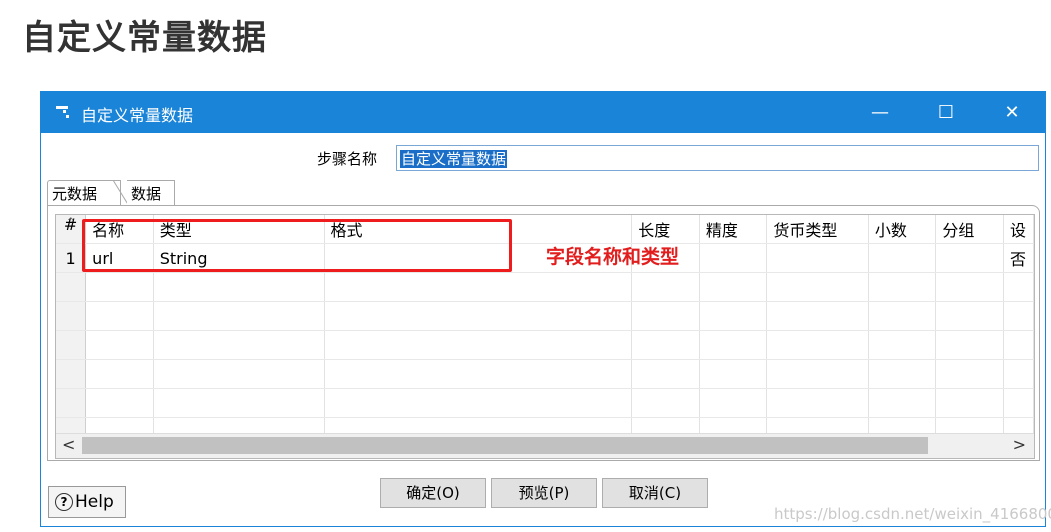 This screenshot has width=1051, height=532. What do you see at coordinates (137, 115) in the screenshot?
I see `dialog-title: 自定义常量数据` at bounding box center [137, 115].